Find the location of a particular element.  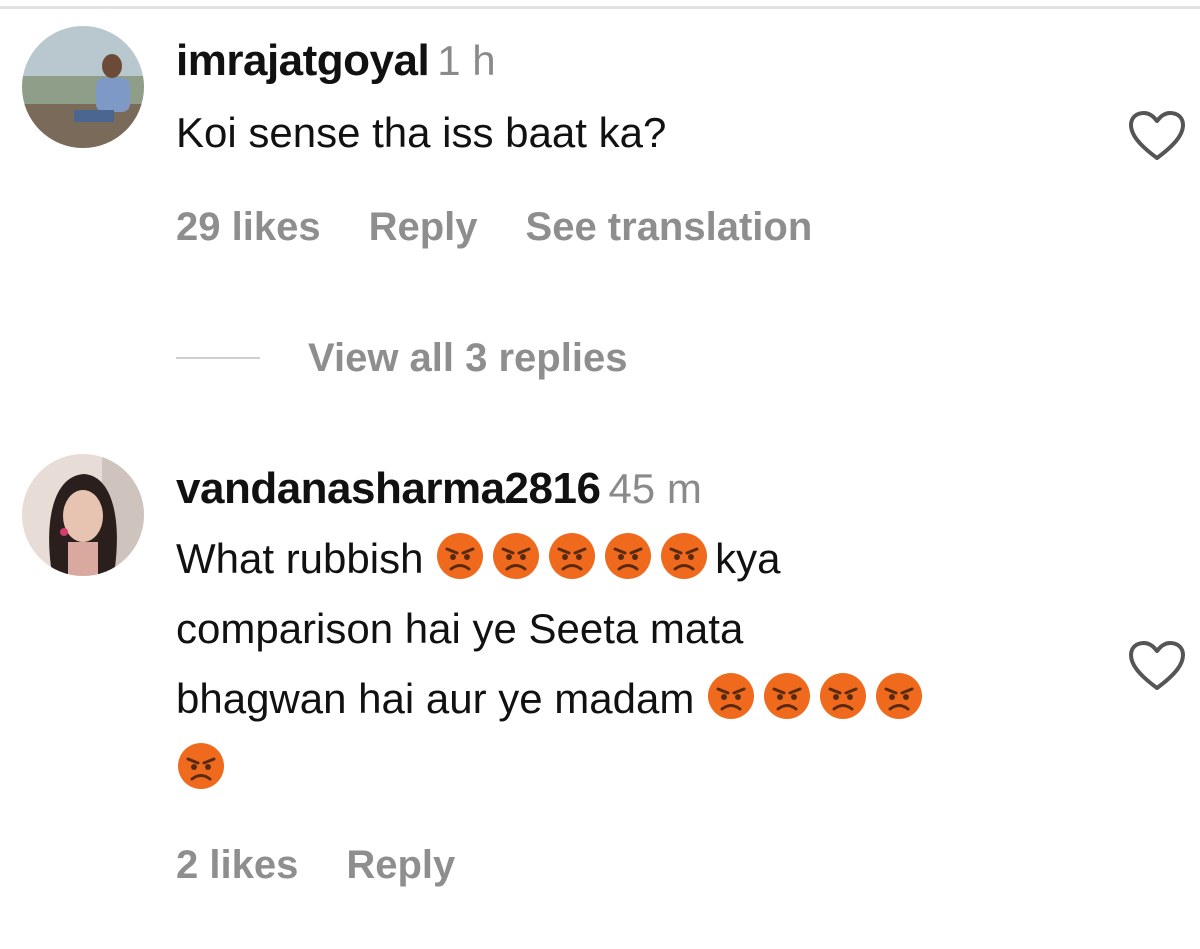

comment-header: vandanasharma2816 45 m is located at coordinates (439, 489).